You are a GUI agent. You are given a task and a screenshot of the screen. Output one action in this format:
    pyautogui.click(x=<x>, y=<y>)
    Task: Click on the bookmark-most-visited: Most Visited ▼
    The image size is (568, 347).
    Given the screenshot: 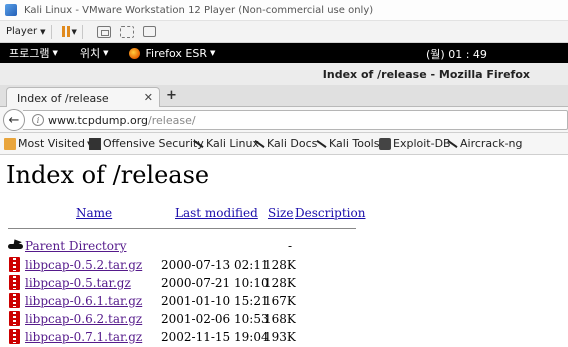 What is the action you would take?
    pyautogui.click(x=48, y=143)
    